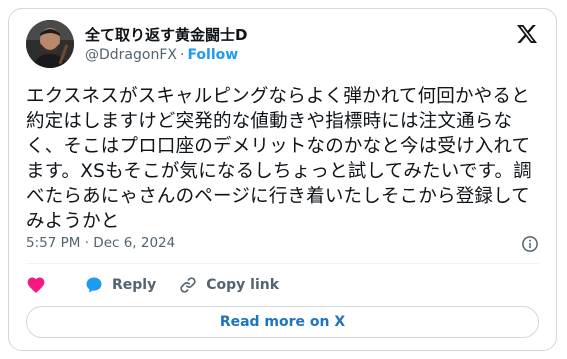 The width and height of the screenshot is (567, 359). Describe the element at coordinates (131, 55) in the screenshot. I see `author-handle: @DdragonFX` at that location.